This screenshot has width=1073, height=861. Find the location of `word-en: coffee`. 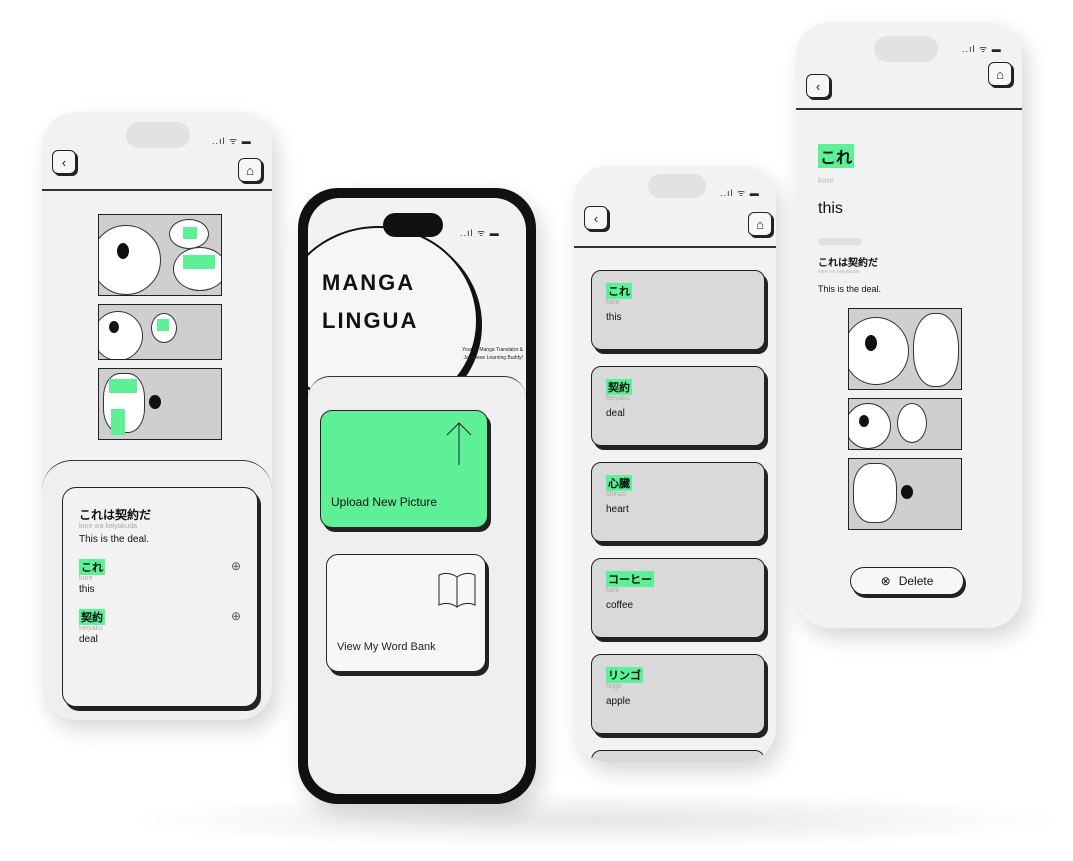

word-en: coffee is located at coordinates (620, 605).